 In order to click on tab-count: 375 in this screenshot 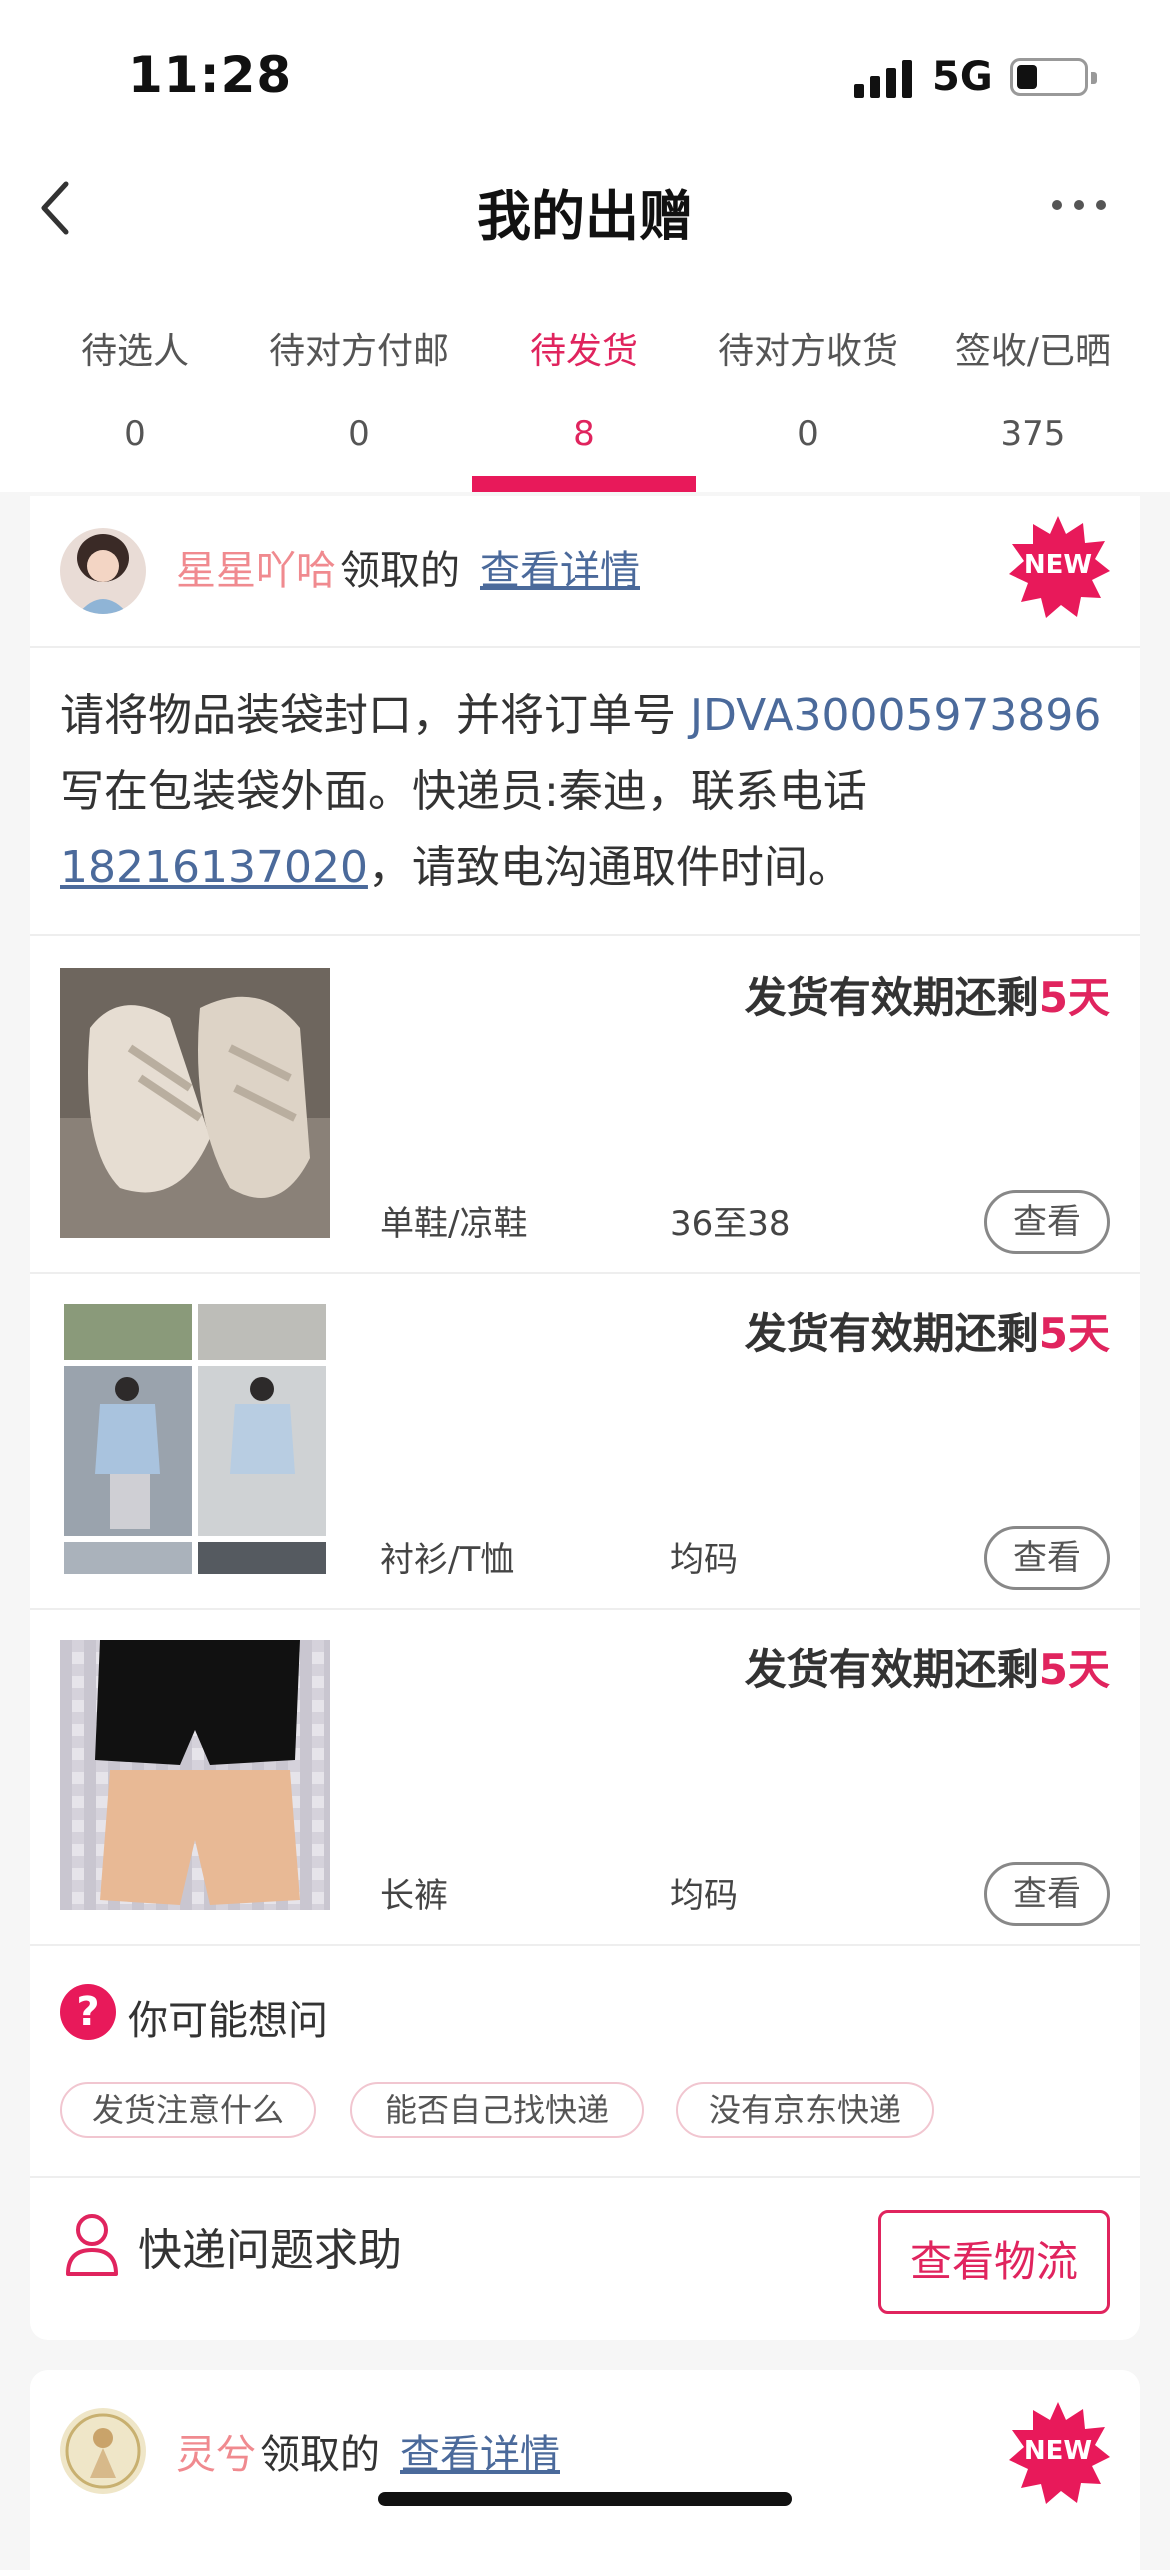, I will do `click(1033, 434)`.